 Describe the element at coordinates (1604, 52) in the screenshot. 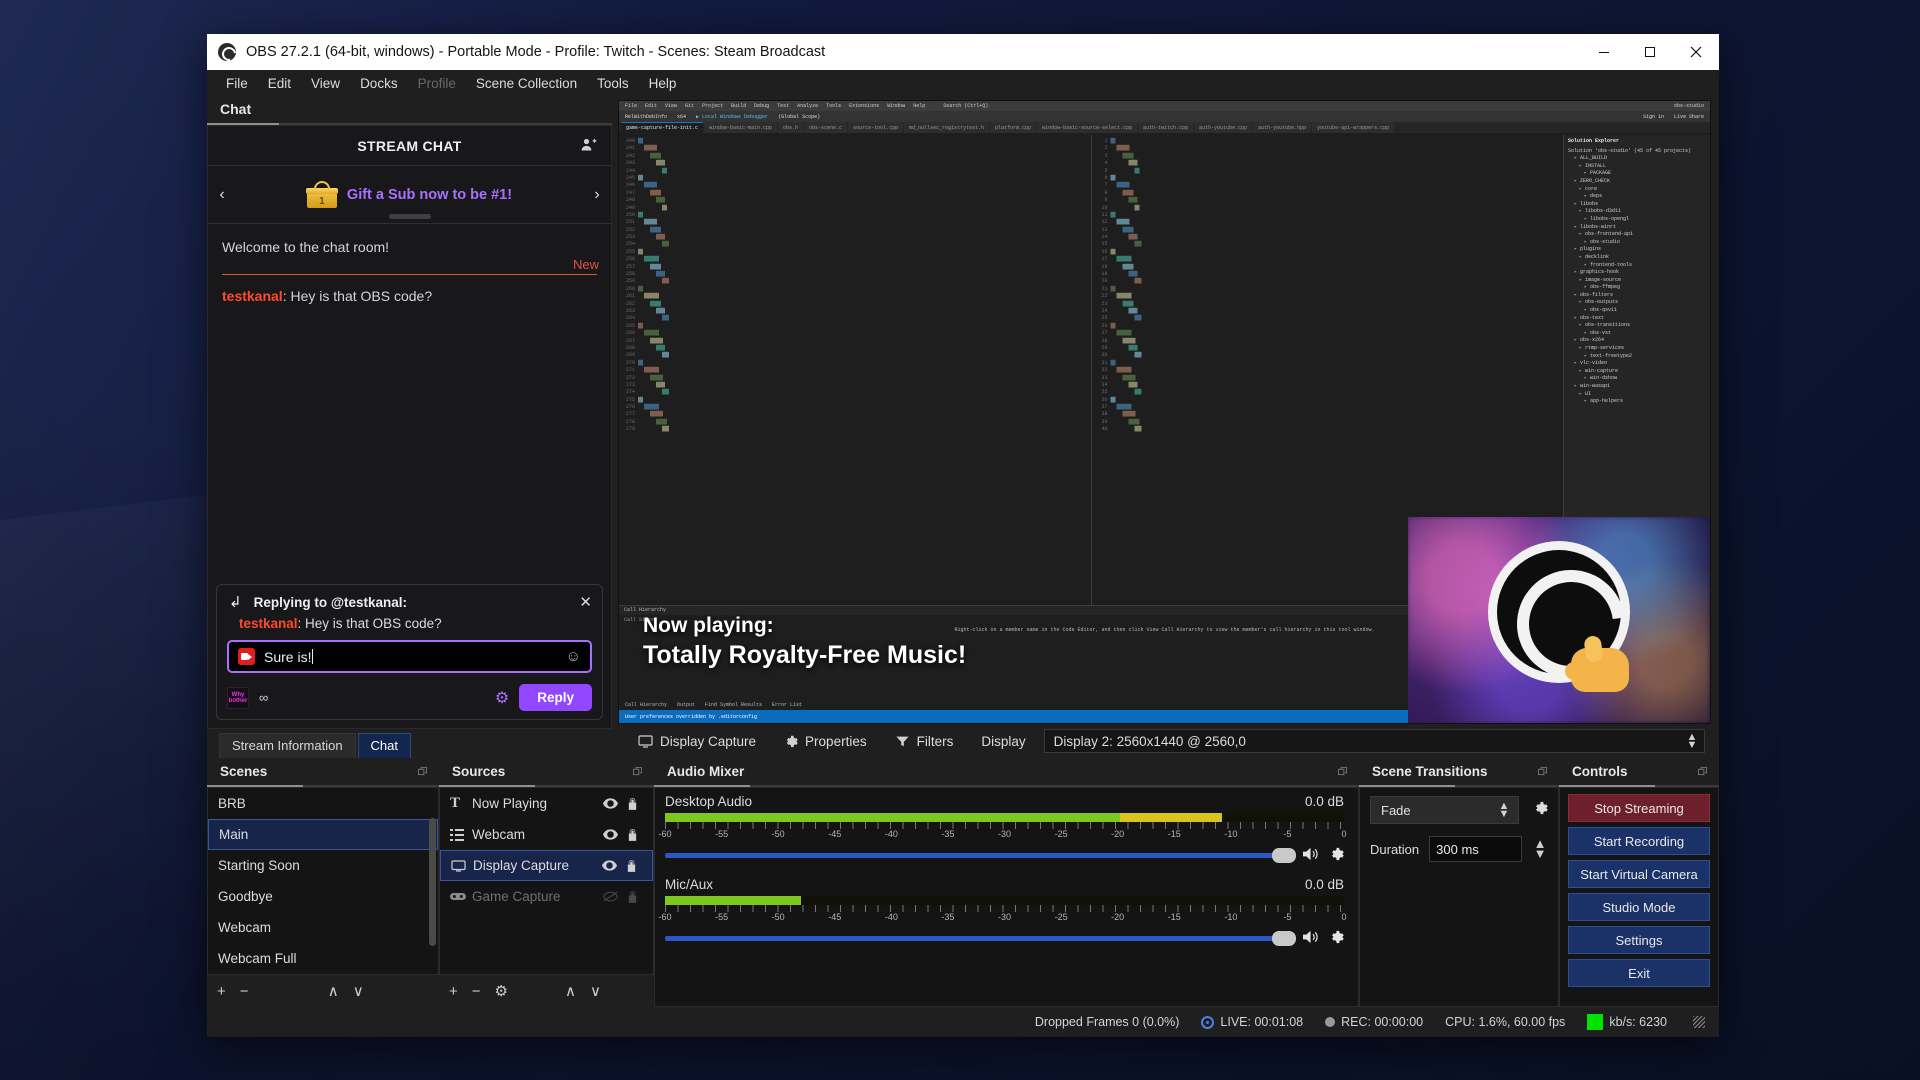

I see `minimize-button` at that location.